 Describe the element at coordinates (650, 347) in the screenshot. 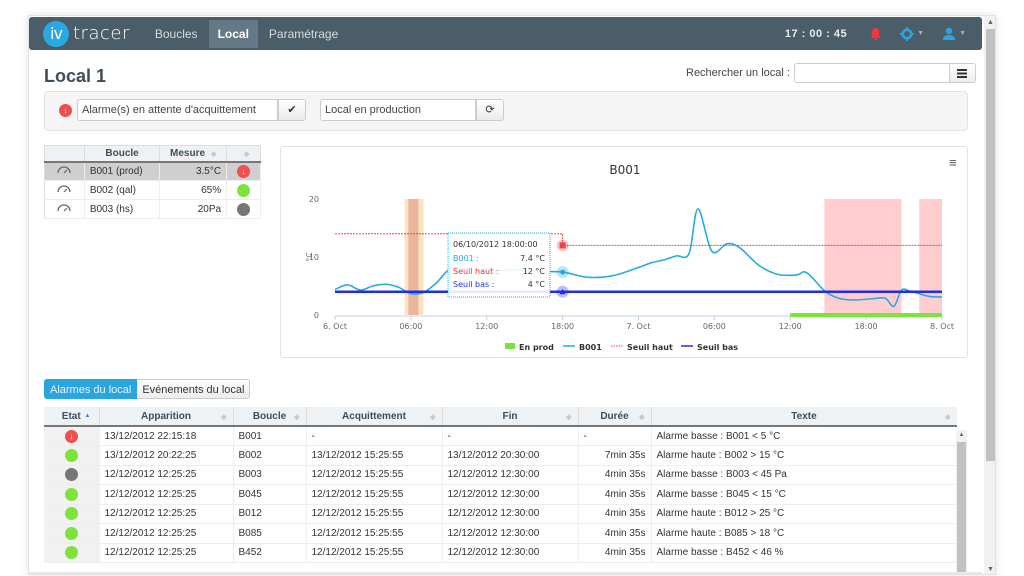

I see `legend-seuil-haut-label: Seuil haut` at that location.